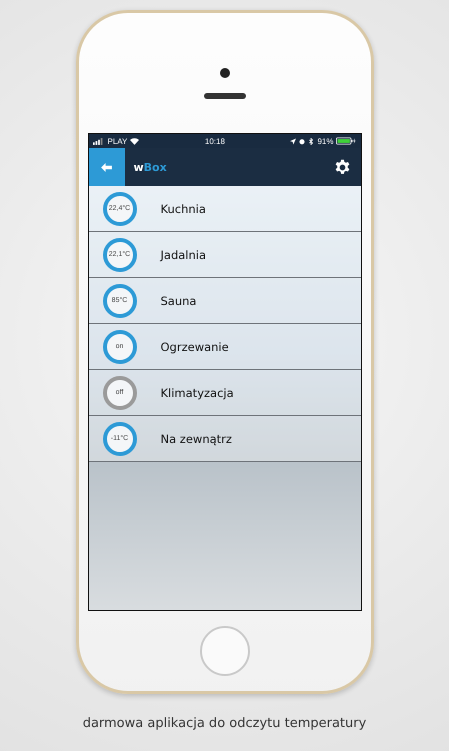  What do you see at coordinates (197, 393) in the screenshot?
I see `sensor-name: Klimatyzacja` at bounding box center [197, 393].